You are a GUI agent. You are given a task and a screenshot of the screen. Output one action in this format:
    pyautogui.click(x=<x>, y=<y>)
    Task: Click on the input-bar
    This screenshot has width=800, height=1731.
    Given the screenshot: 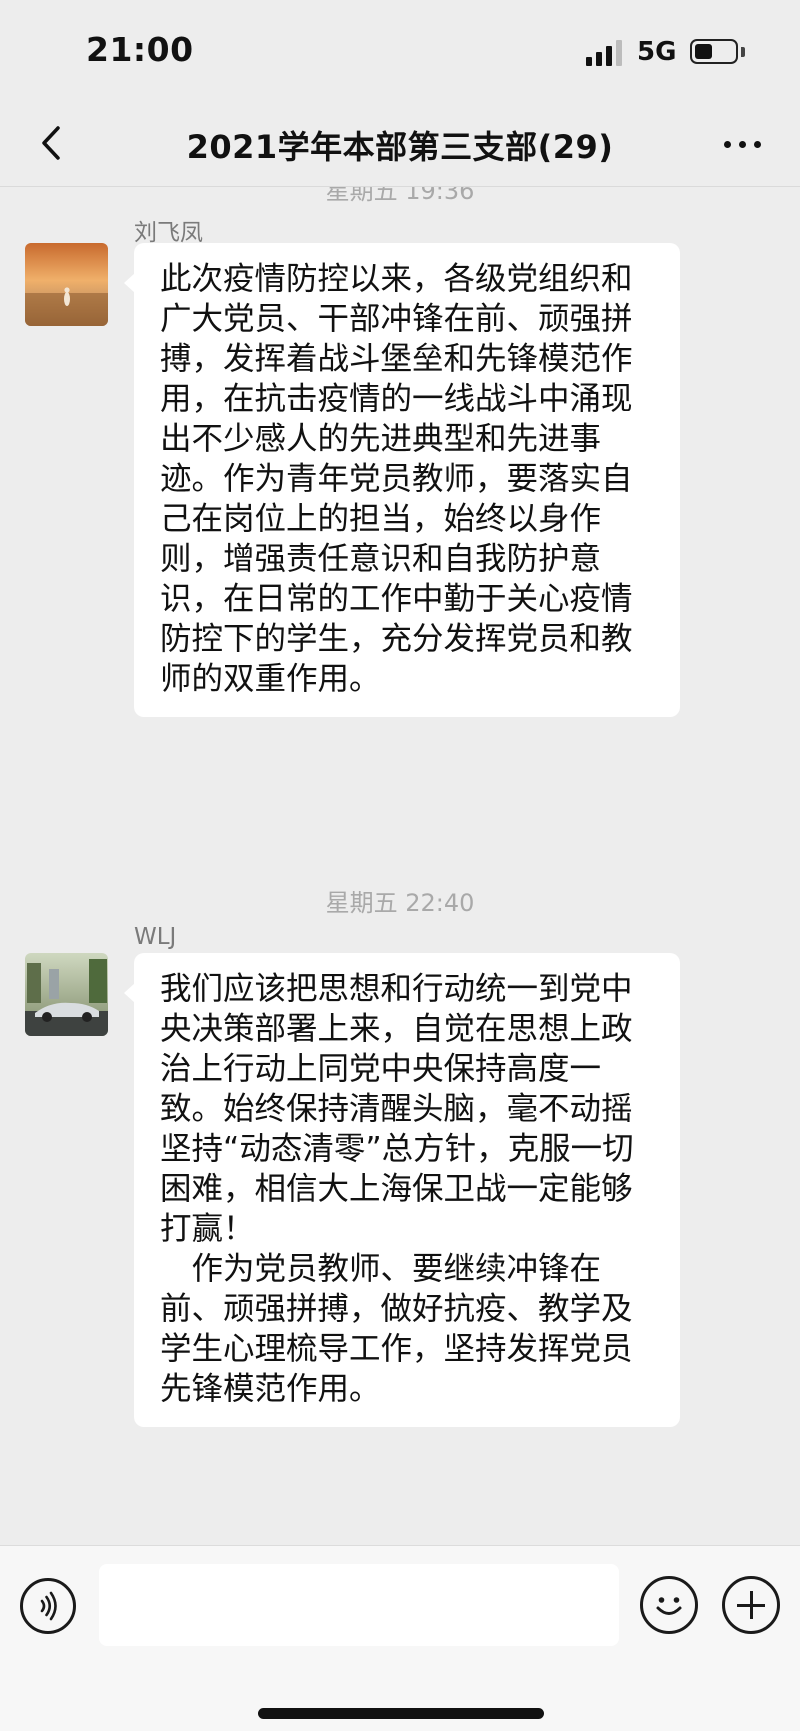 What is the action you would take?
    pyautogui.click(x=400, y=1638)
    